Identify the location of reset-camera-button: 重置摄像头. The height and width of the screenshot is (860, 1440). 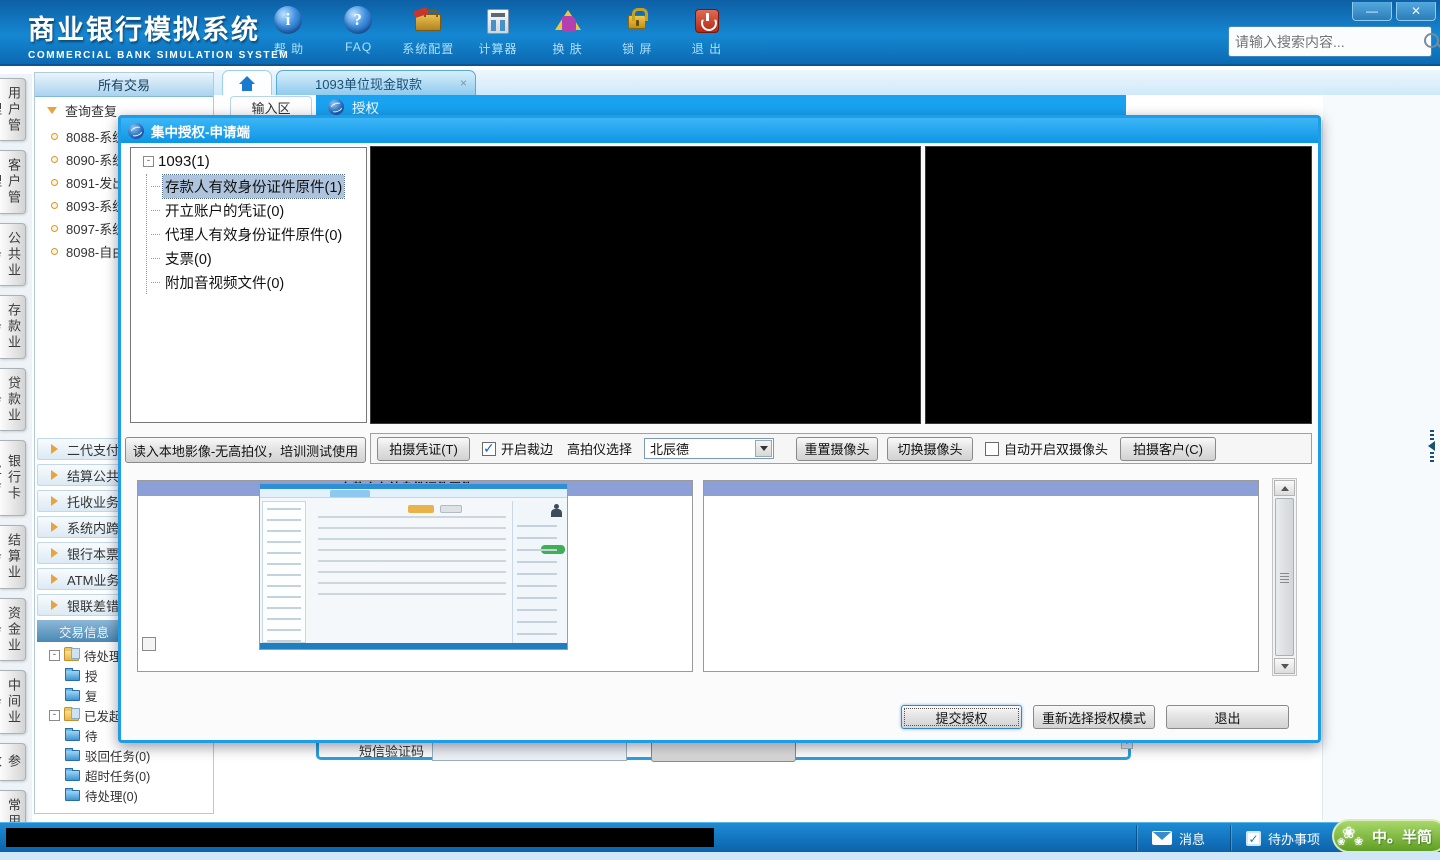
(837, 448).